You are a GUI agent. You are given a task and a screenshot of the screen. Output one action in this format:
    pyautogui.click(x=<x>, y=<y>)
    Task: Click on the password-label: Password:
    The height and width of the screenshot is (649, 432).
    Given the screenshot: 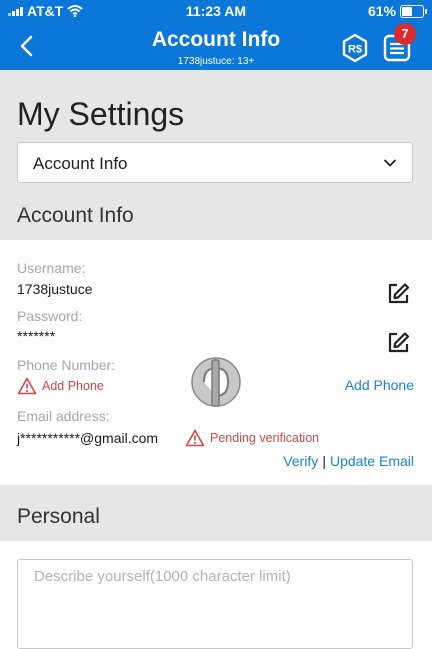 What is the action you would take?
    pyautogui.click(x=50, y=316)
    